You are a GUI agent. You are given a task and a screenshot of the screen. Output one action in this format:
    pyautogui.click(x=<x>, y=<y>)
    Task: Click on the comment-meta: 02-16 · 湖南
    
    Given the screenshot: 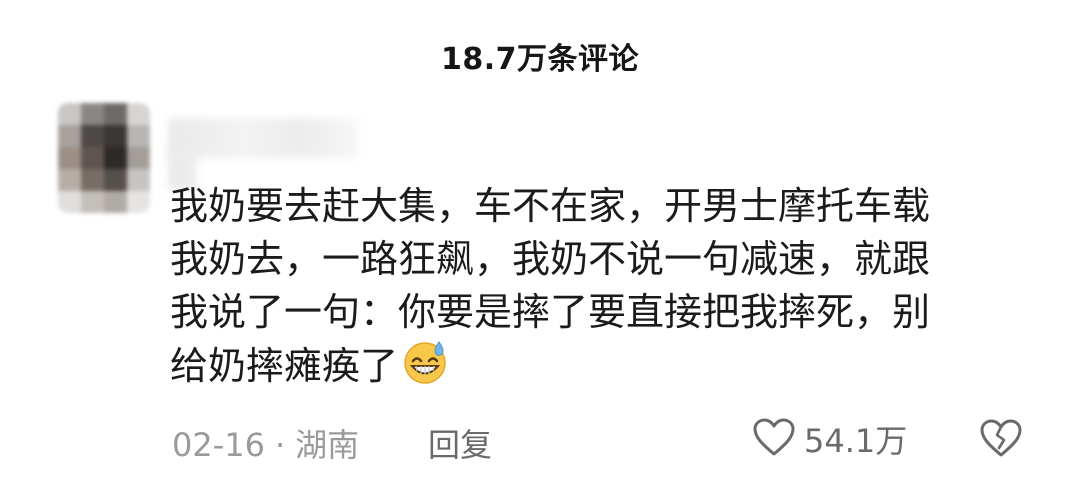 What is the action you would take?
    pyautogui.click(x=265, y=443)
    